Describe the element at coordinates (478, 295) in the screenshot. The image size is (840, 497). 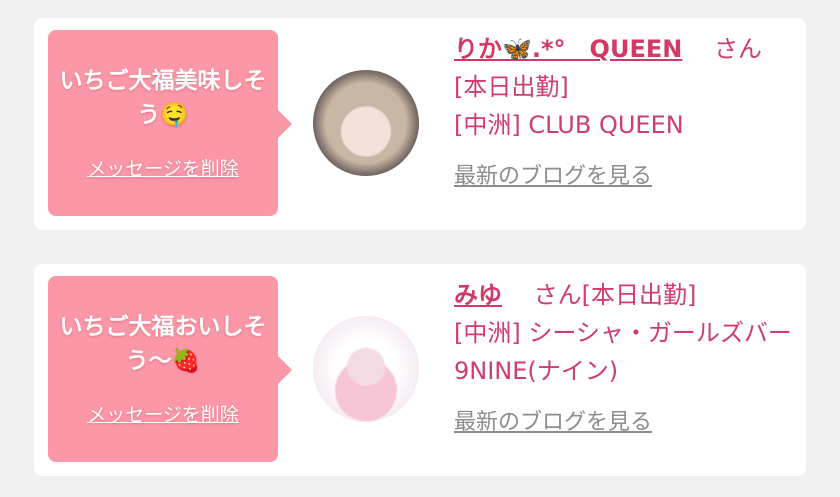
I see `cast-name-link: みゆ` at that location.